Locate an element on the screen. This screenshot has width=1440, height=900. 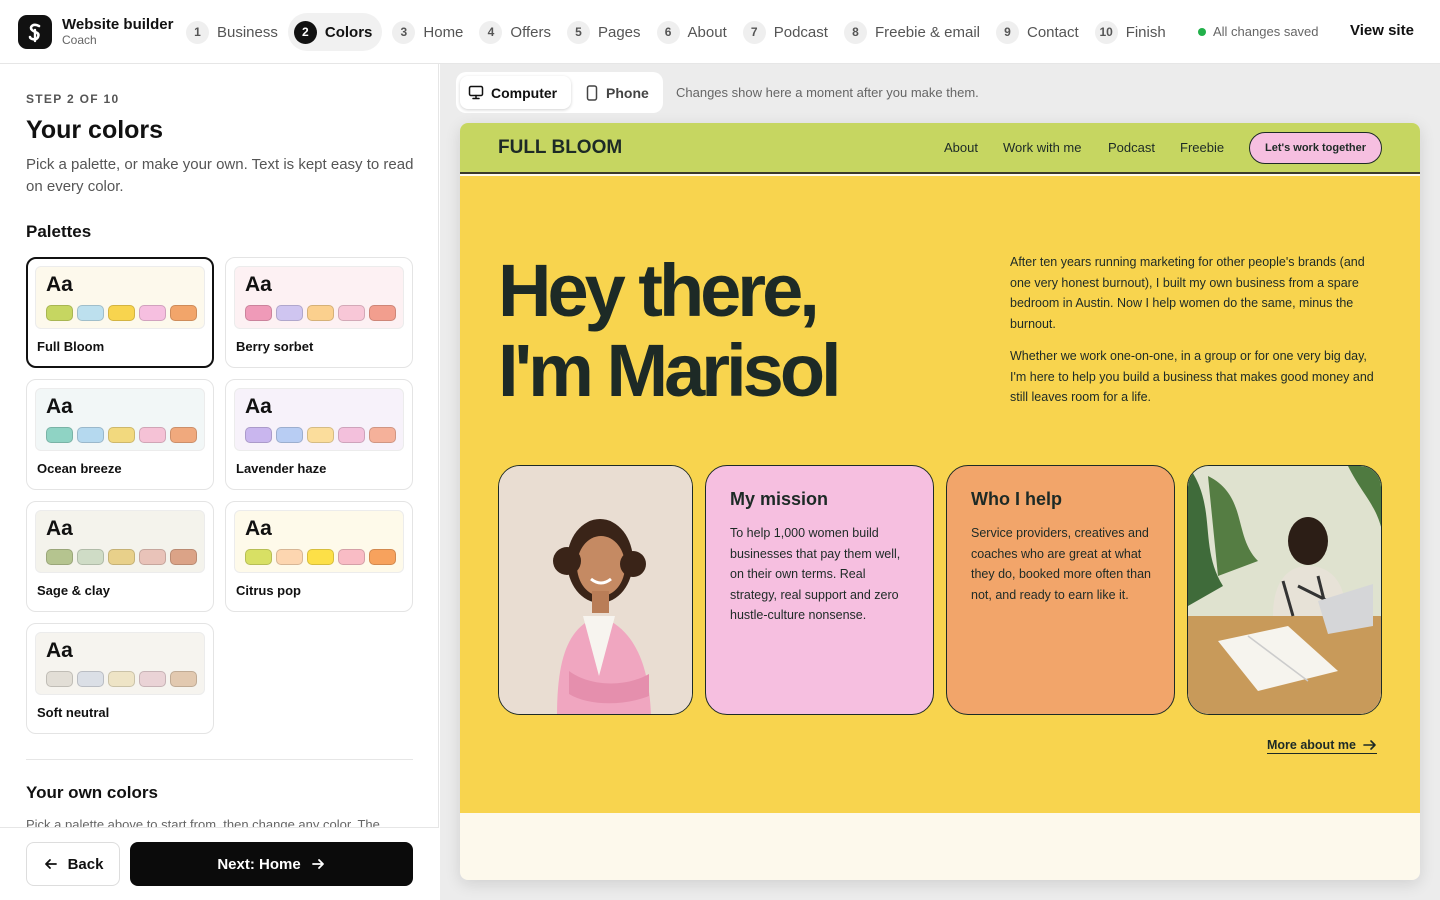
device-computer-button: Computer is located at coordinates (515, 92).